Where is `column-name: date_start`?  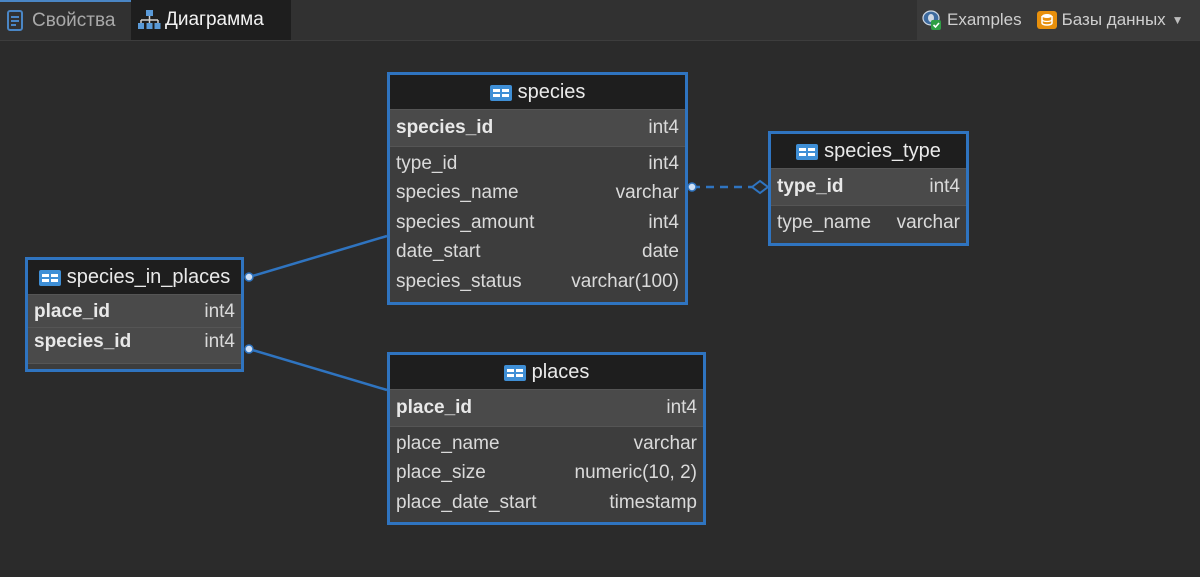 column-name: date_start is located at coordinates (438, 252).